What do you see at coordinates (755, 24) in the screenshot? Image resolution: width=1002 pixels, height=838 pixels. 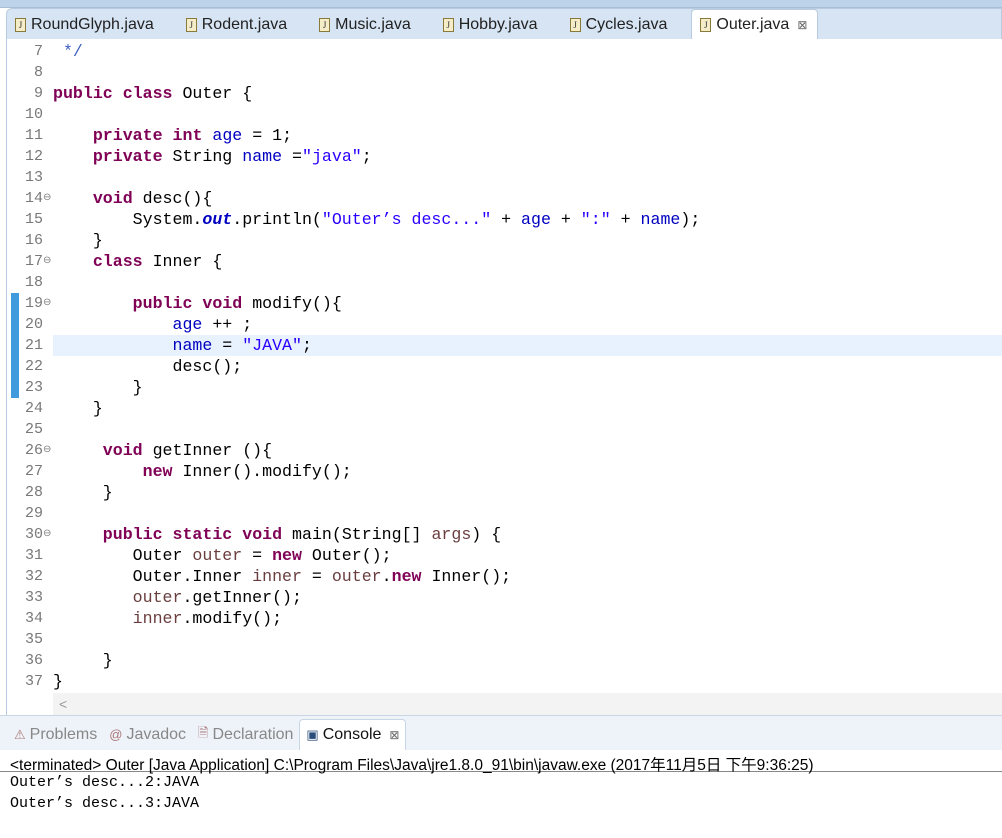 I see `tab-outer: J Outer.java ⊠` at bounding box center [755, 24].